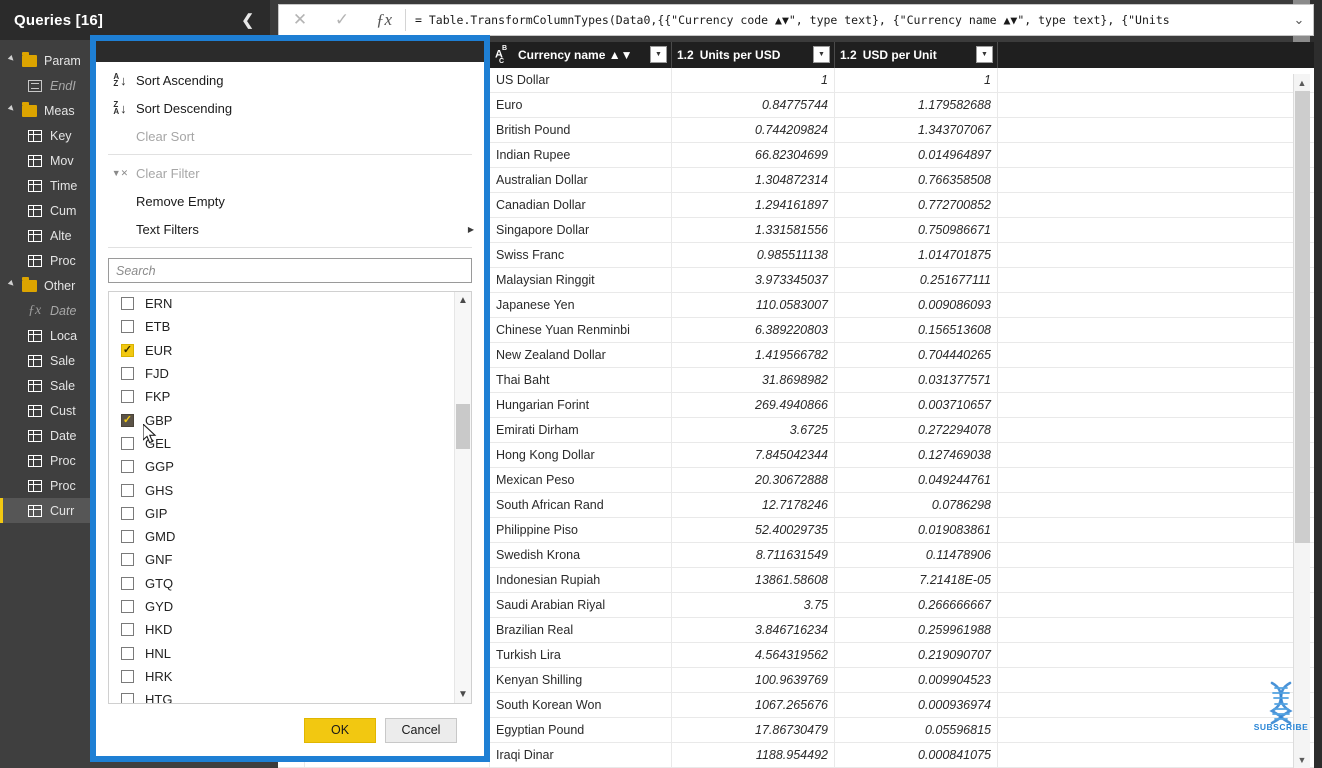 The width and height of the screenshot is (1322, 768). What do you see at coordinates (581, 580) in the screenshot?
I see `cell-currency-name: Indonesian Rupiah` at bounding box center [581, 580].